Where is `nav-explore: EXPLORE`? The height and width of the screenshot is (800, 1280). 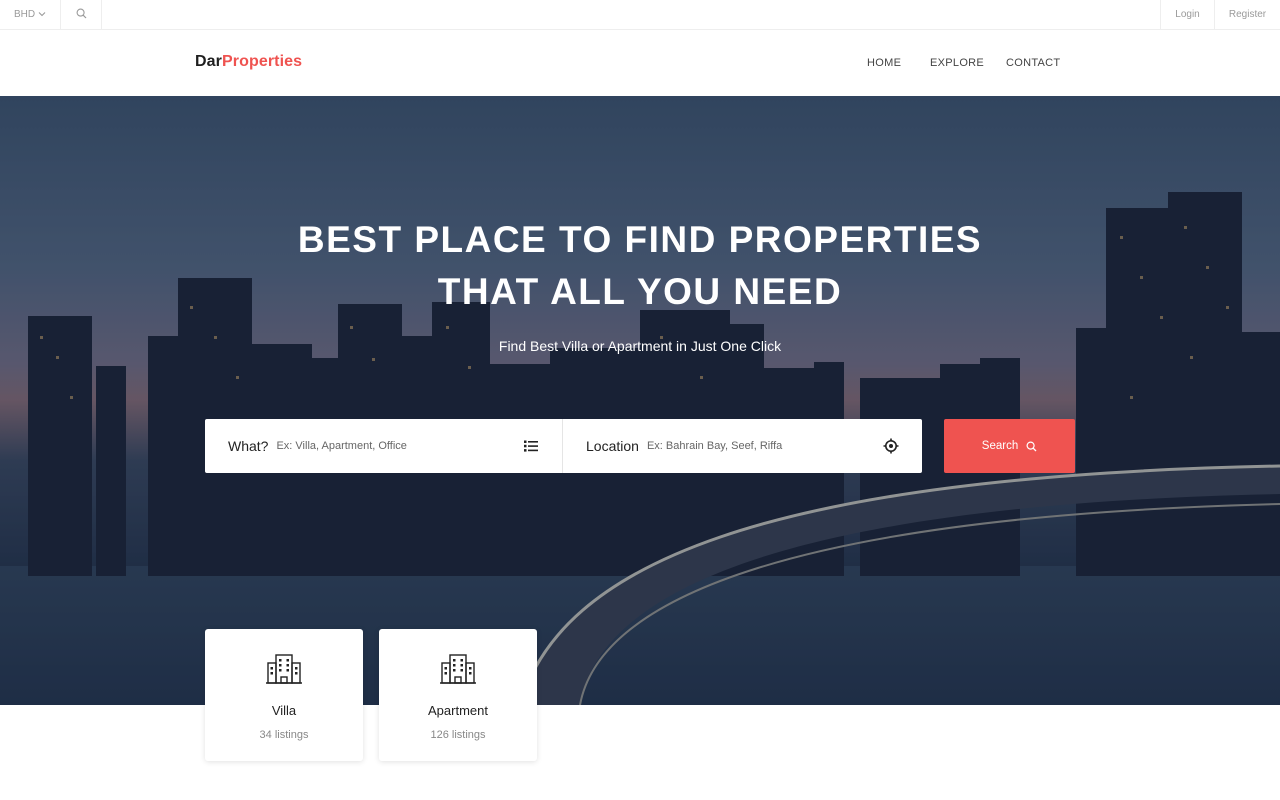 nav-explore: EXPLORE is located at coordinates (957, 63).